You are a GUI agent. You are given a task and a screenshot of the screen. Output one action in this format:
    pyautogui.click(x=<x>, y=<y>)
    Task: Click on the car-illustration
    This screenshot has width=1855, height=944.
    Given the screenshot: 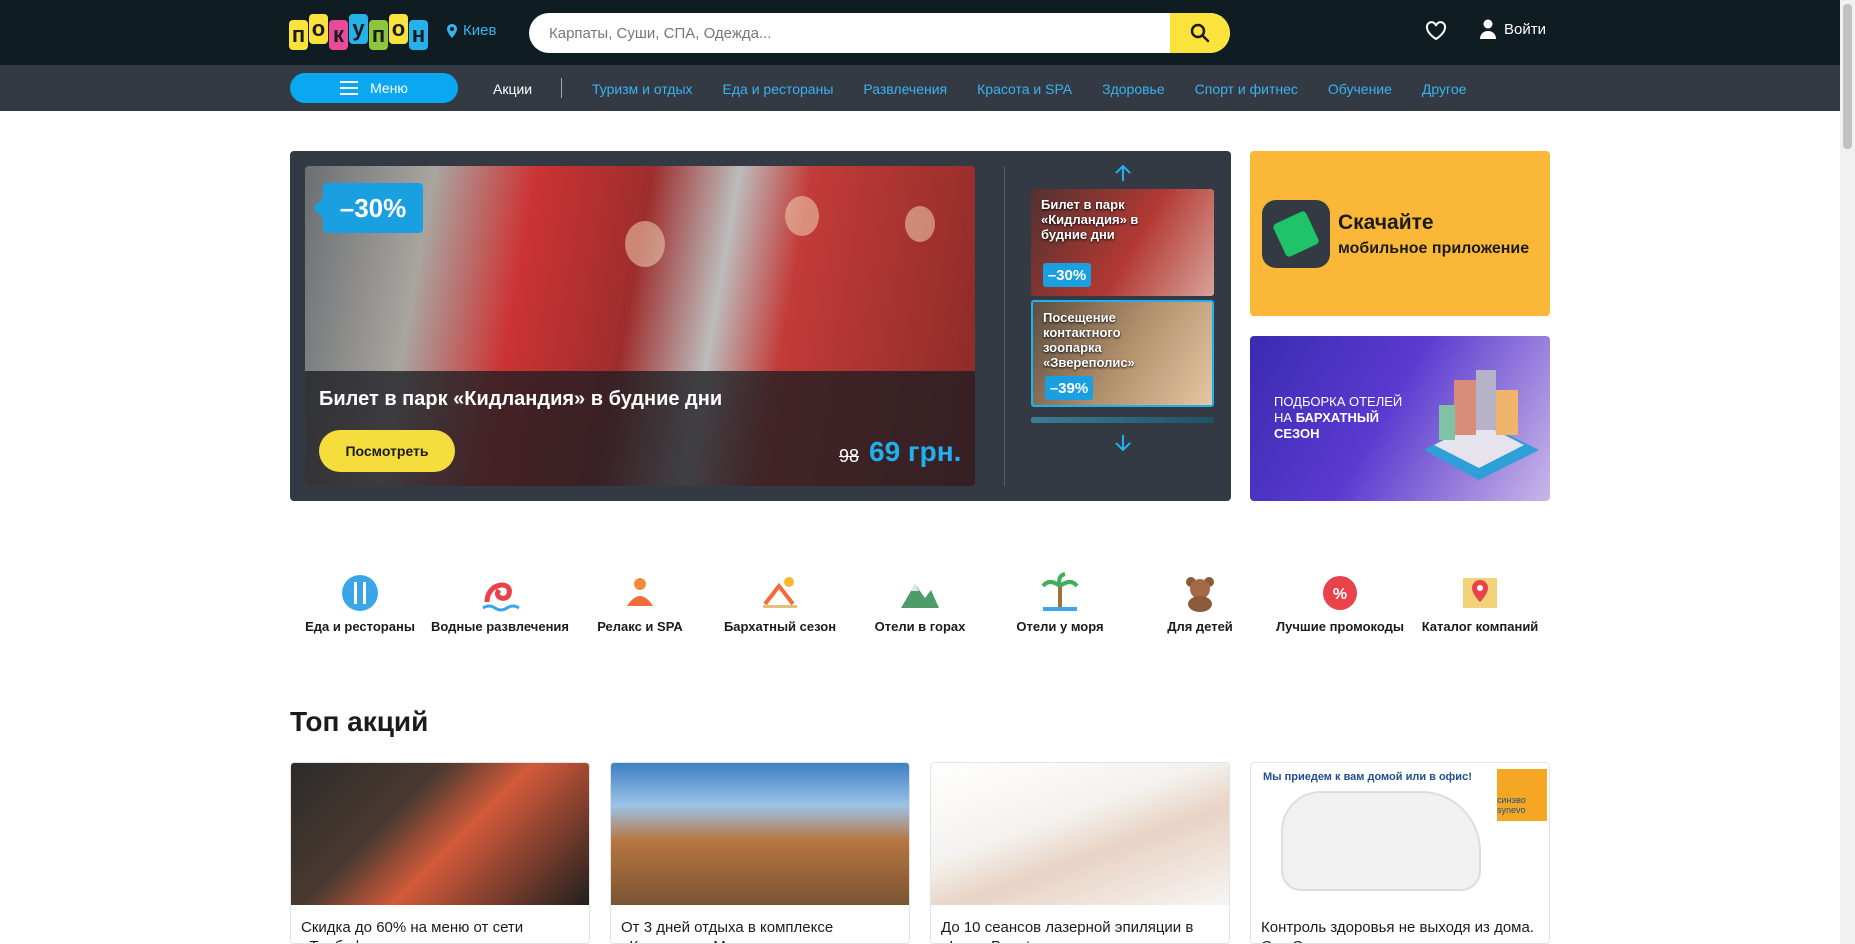 What is the action you would take?
    pyautogui.click(x=1381, y=841)
    